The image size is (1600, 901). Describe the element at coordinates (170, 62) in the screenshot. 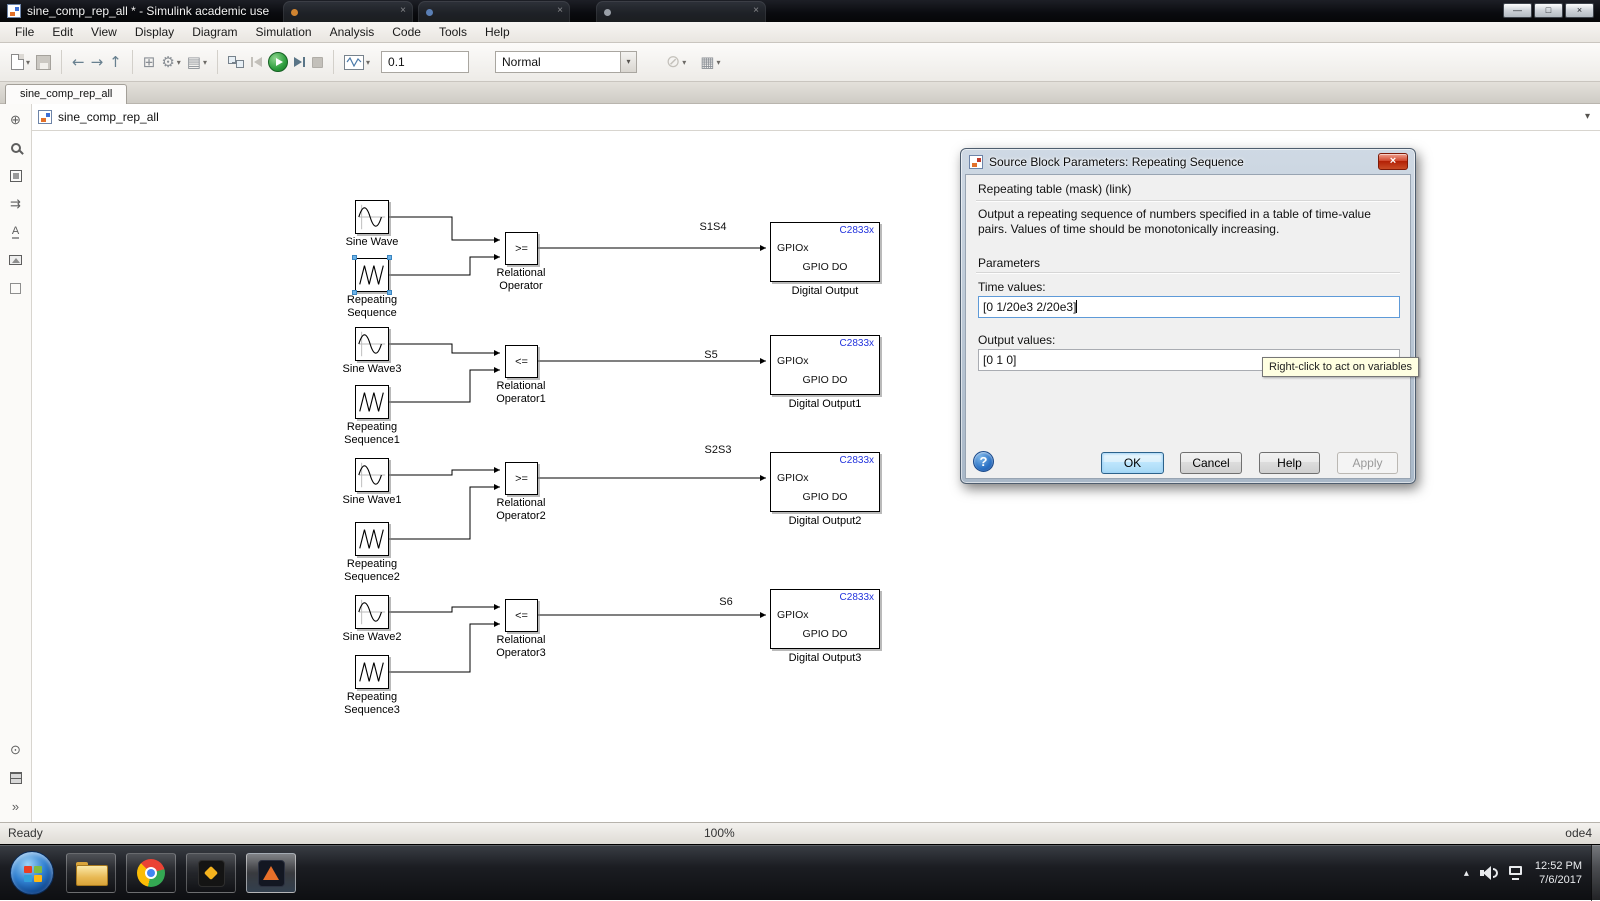

I see `model-configuration-button: ⚙ ▾` at that location.